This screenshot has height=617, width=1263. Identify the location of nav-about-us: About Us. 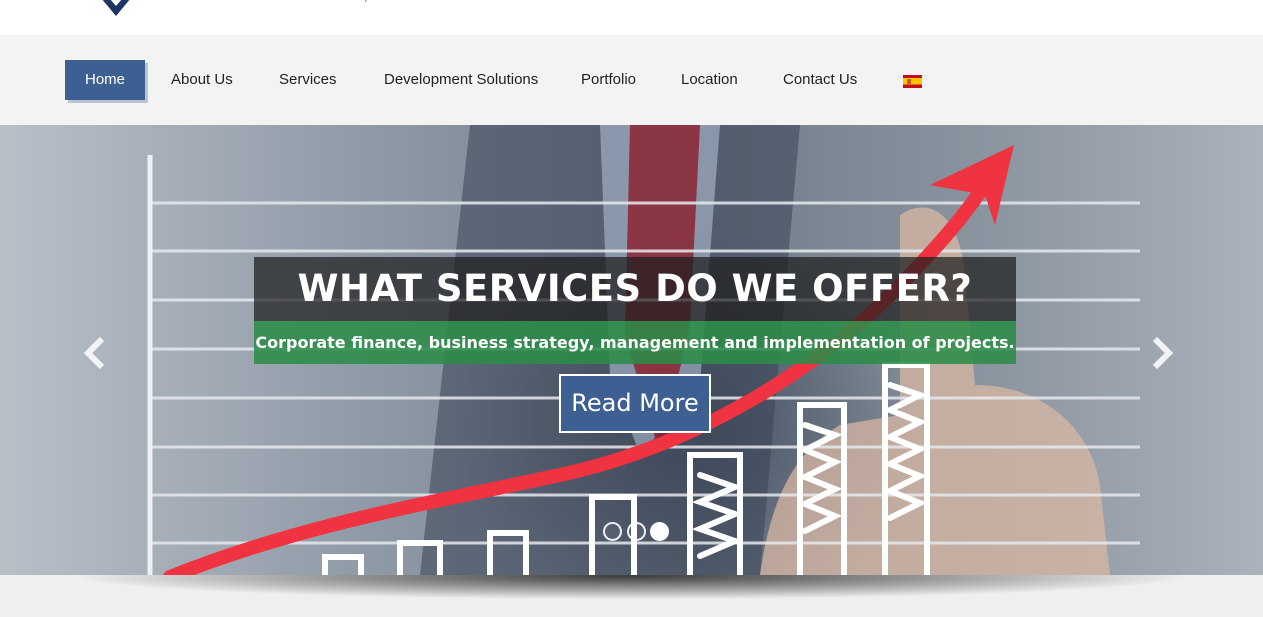
(202, 80).